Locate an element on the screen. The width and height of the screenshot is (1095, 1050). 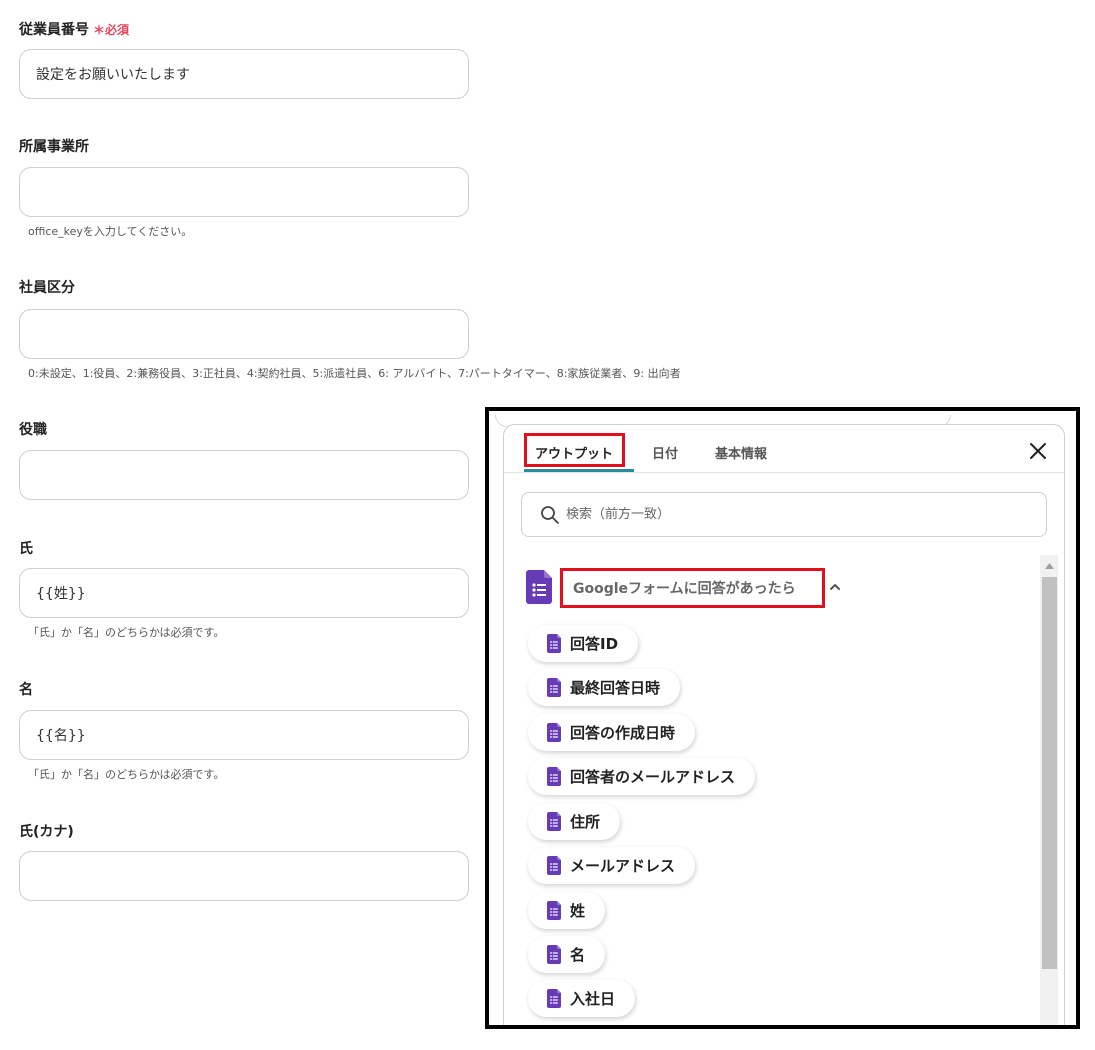
position-field: 役職 is located at coordinates (244, 460).